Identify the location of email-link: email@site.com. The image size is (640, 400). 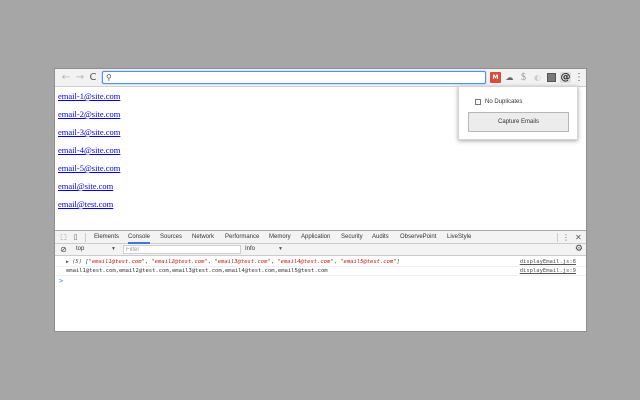
(89, 190).